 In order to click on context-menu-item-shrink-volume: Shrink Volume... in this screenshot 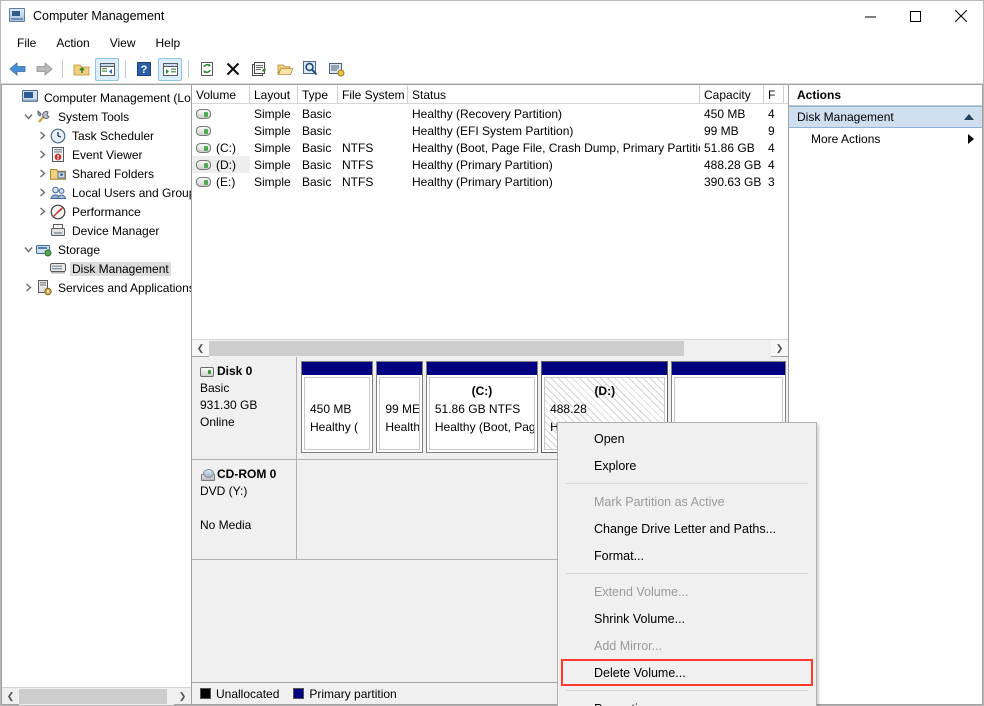, I will do `click(687, 618)`.